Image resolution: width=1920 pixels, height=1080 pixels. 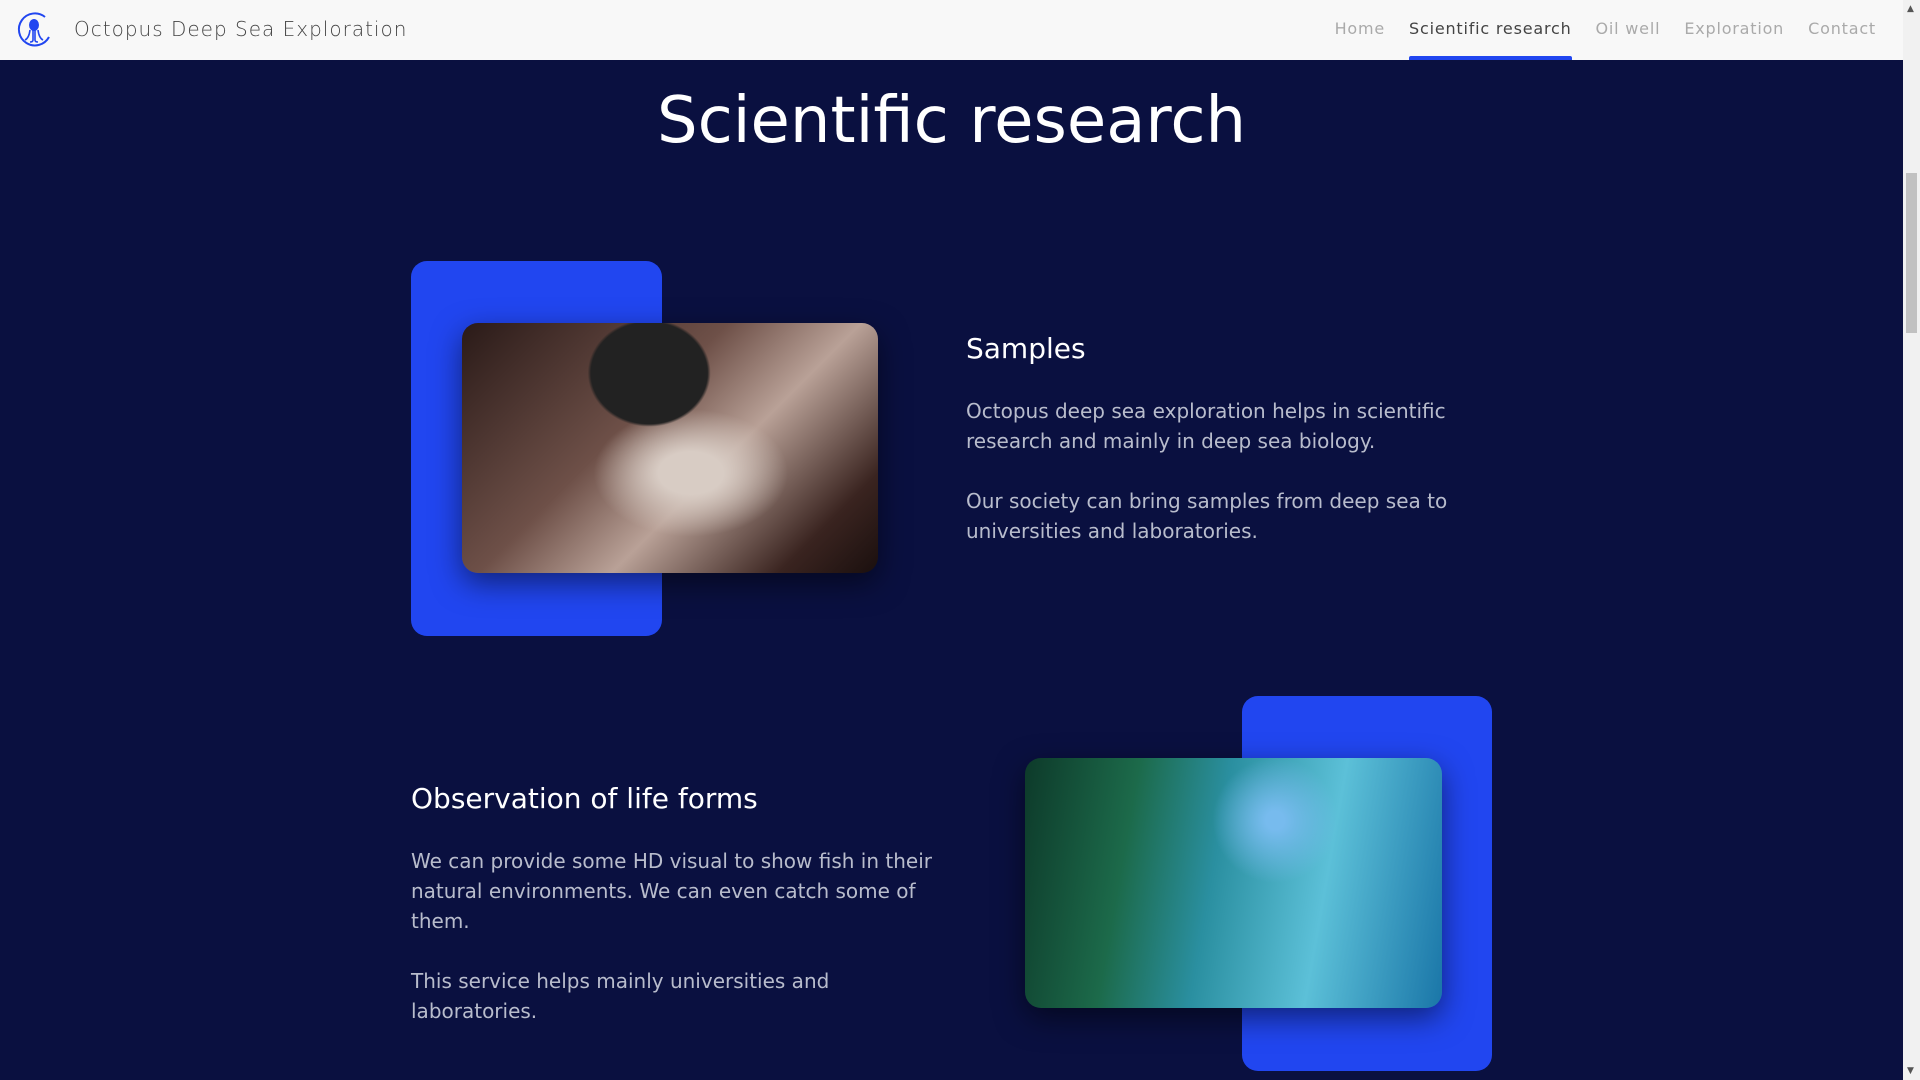 I want to click on nav-exploration: Exploration, so click(x=1734, y=30).